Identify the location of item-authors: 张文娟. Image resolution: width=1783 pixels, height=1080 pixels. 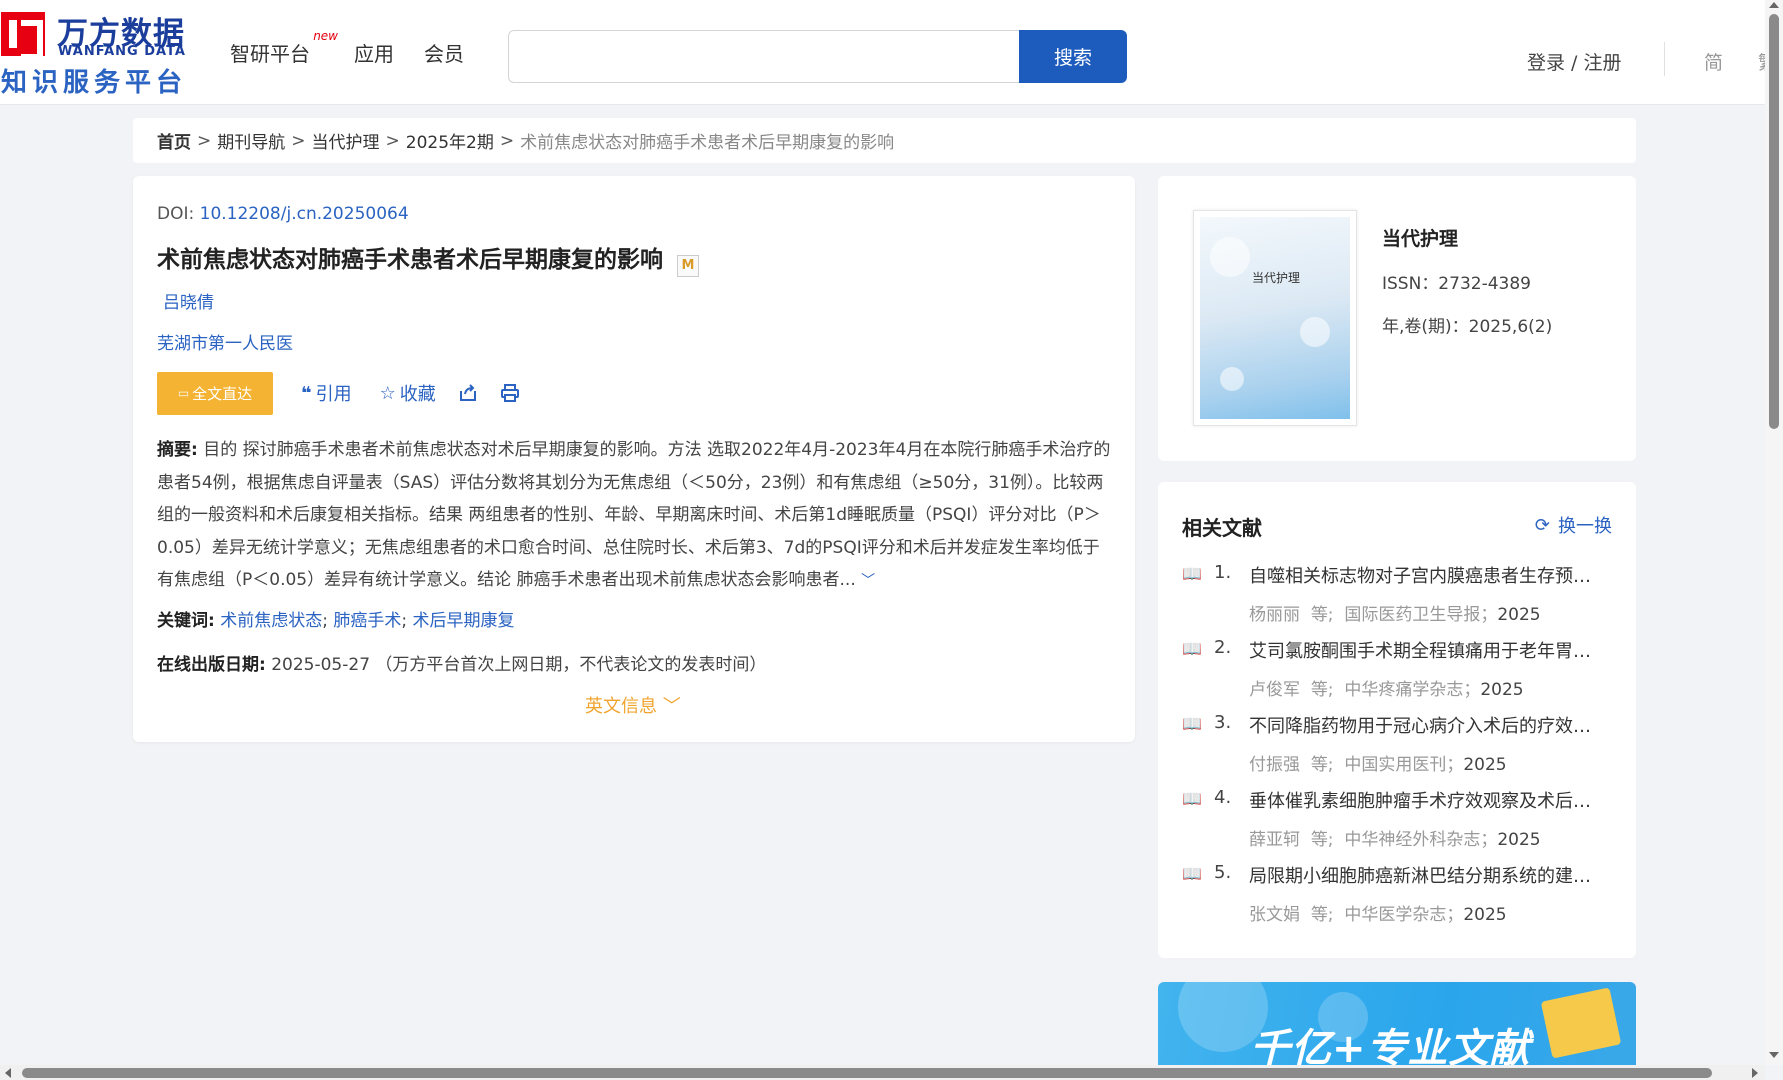
(1274, 915).